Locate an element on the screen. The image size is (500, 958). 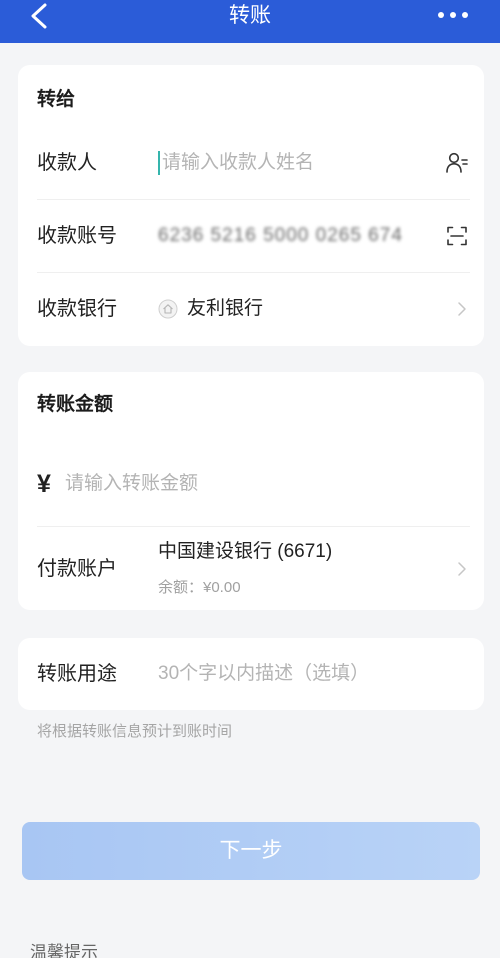
amount-field is located at coordinates (267, 484).